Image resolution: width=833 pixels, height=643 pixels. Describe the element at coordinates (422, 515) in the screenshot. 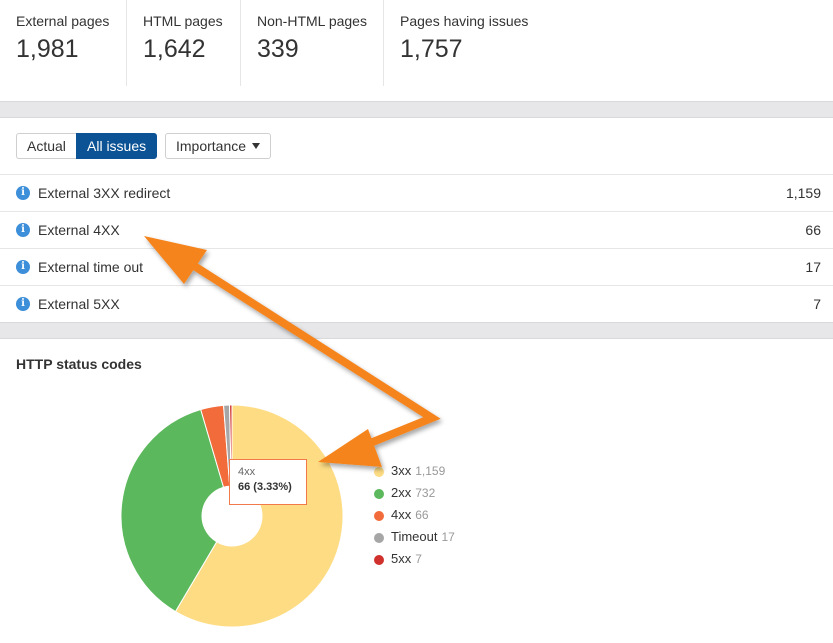

I see `legend-count: 66` at that location.